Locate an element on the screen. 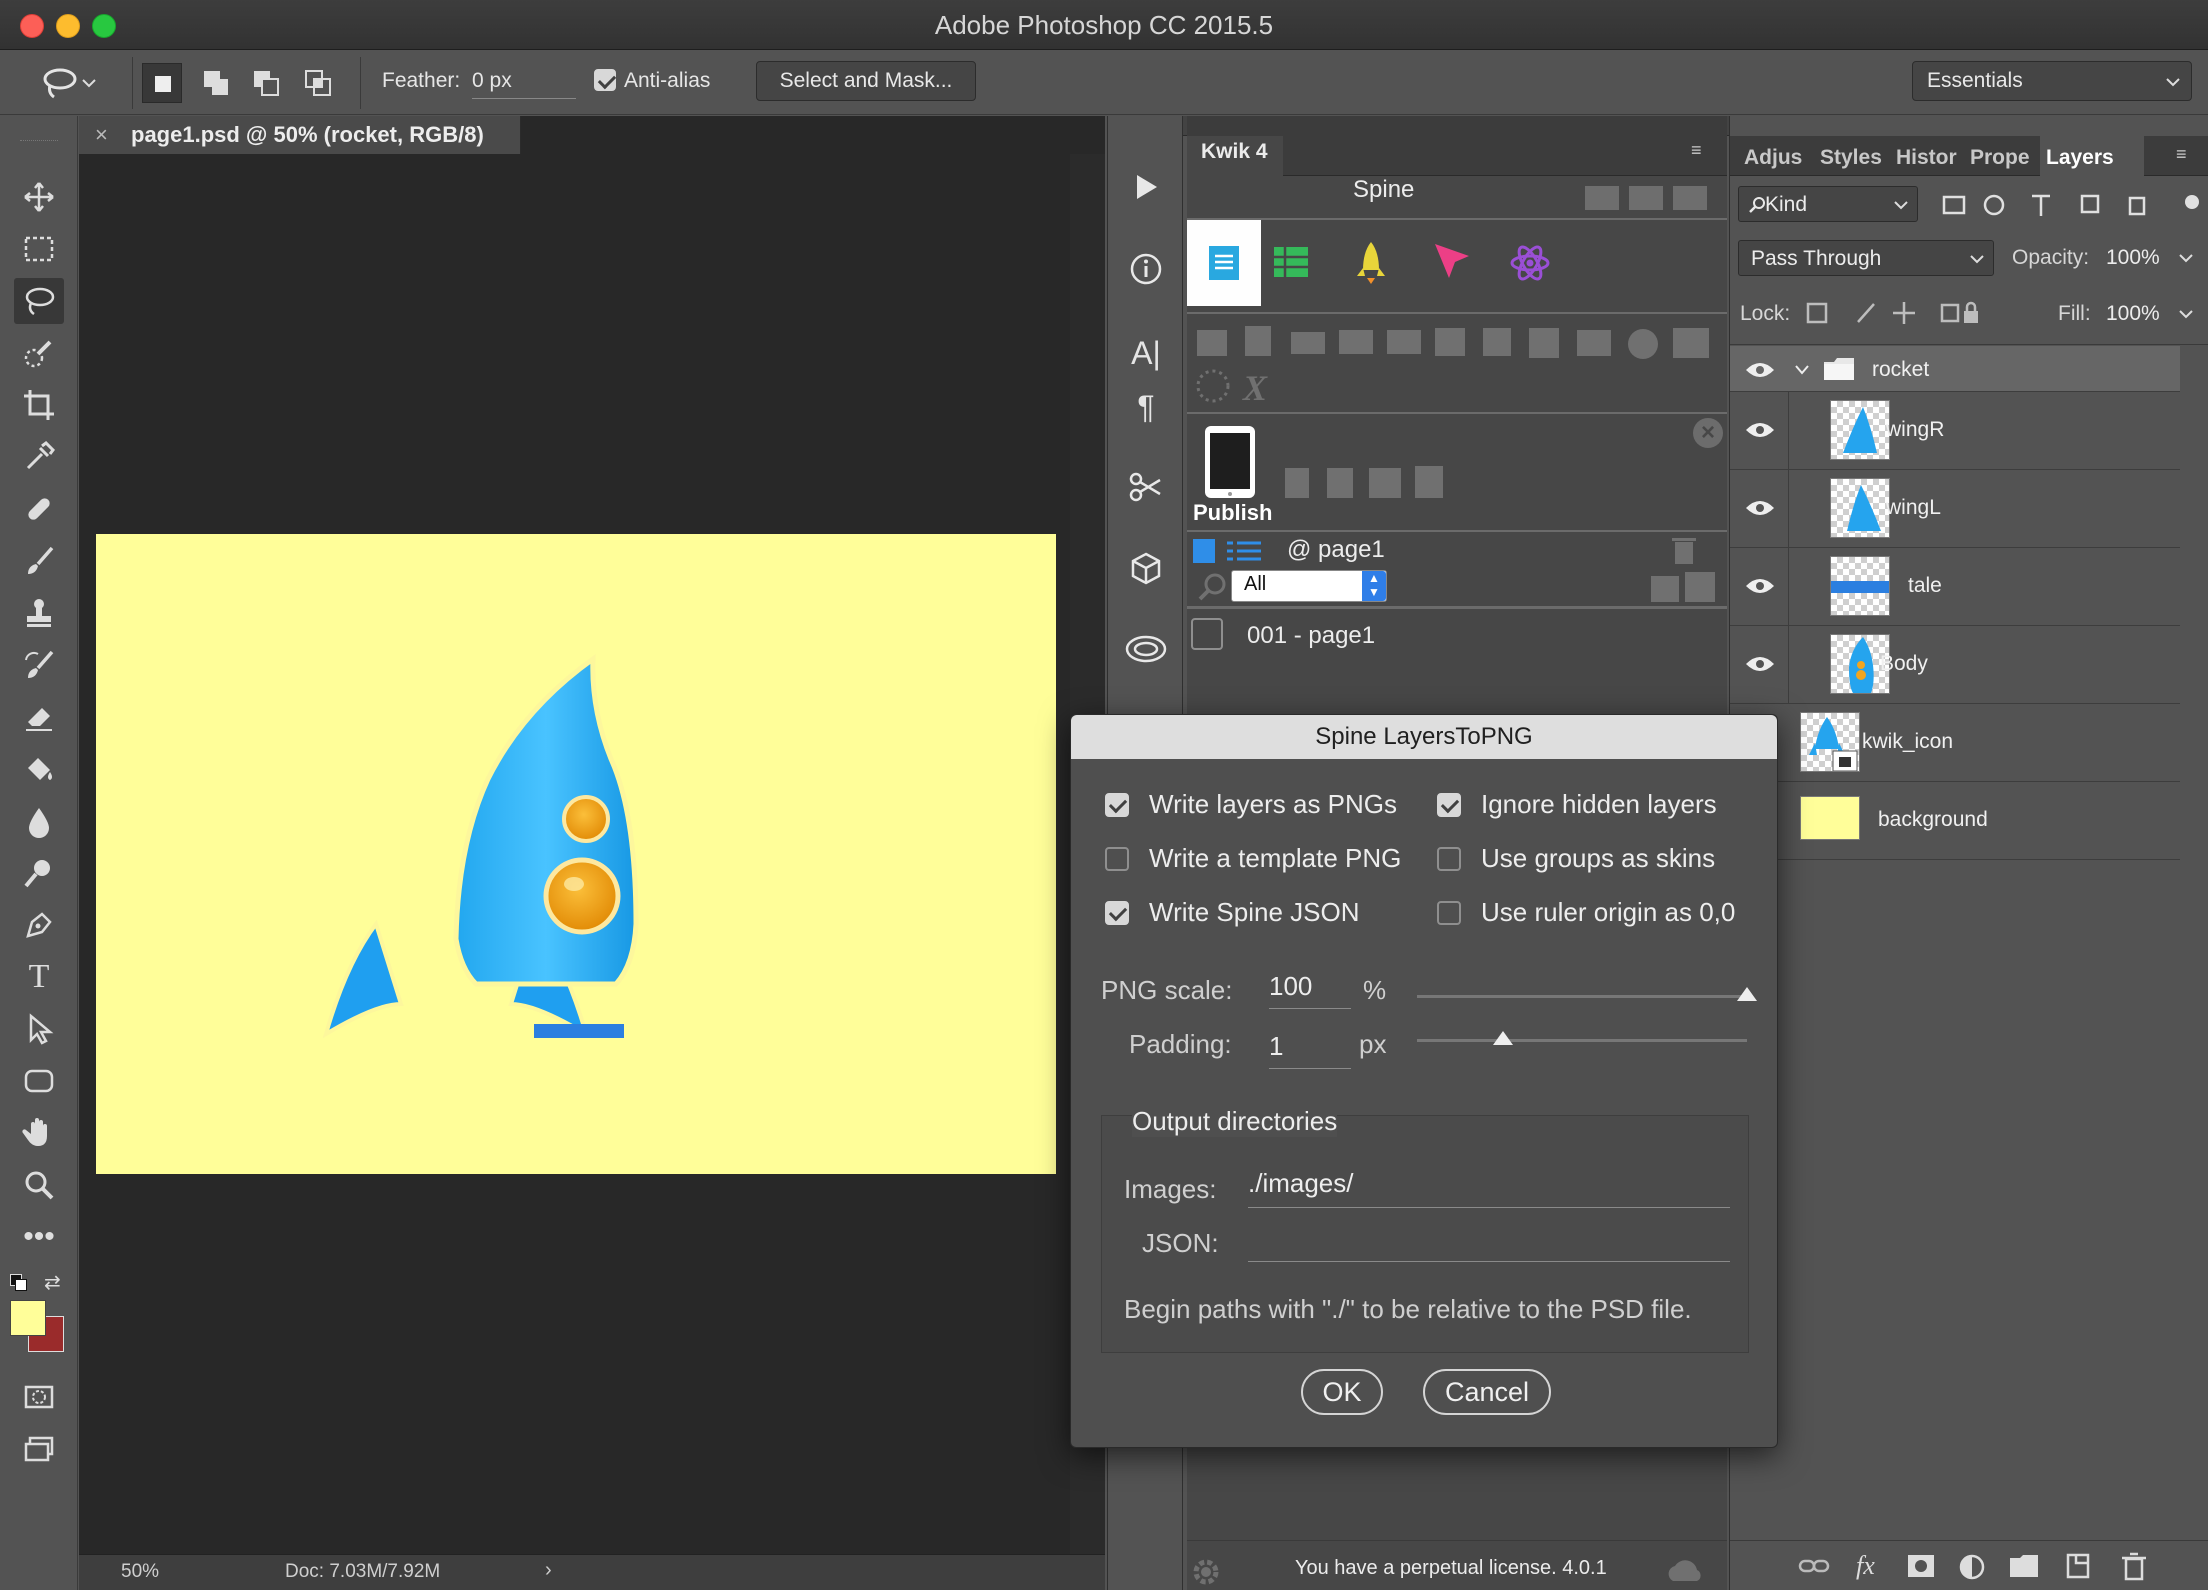 The image size is (2208, 1590). page-list-icons is located at coordinates (1229, 551).